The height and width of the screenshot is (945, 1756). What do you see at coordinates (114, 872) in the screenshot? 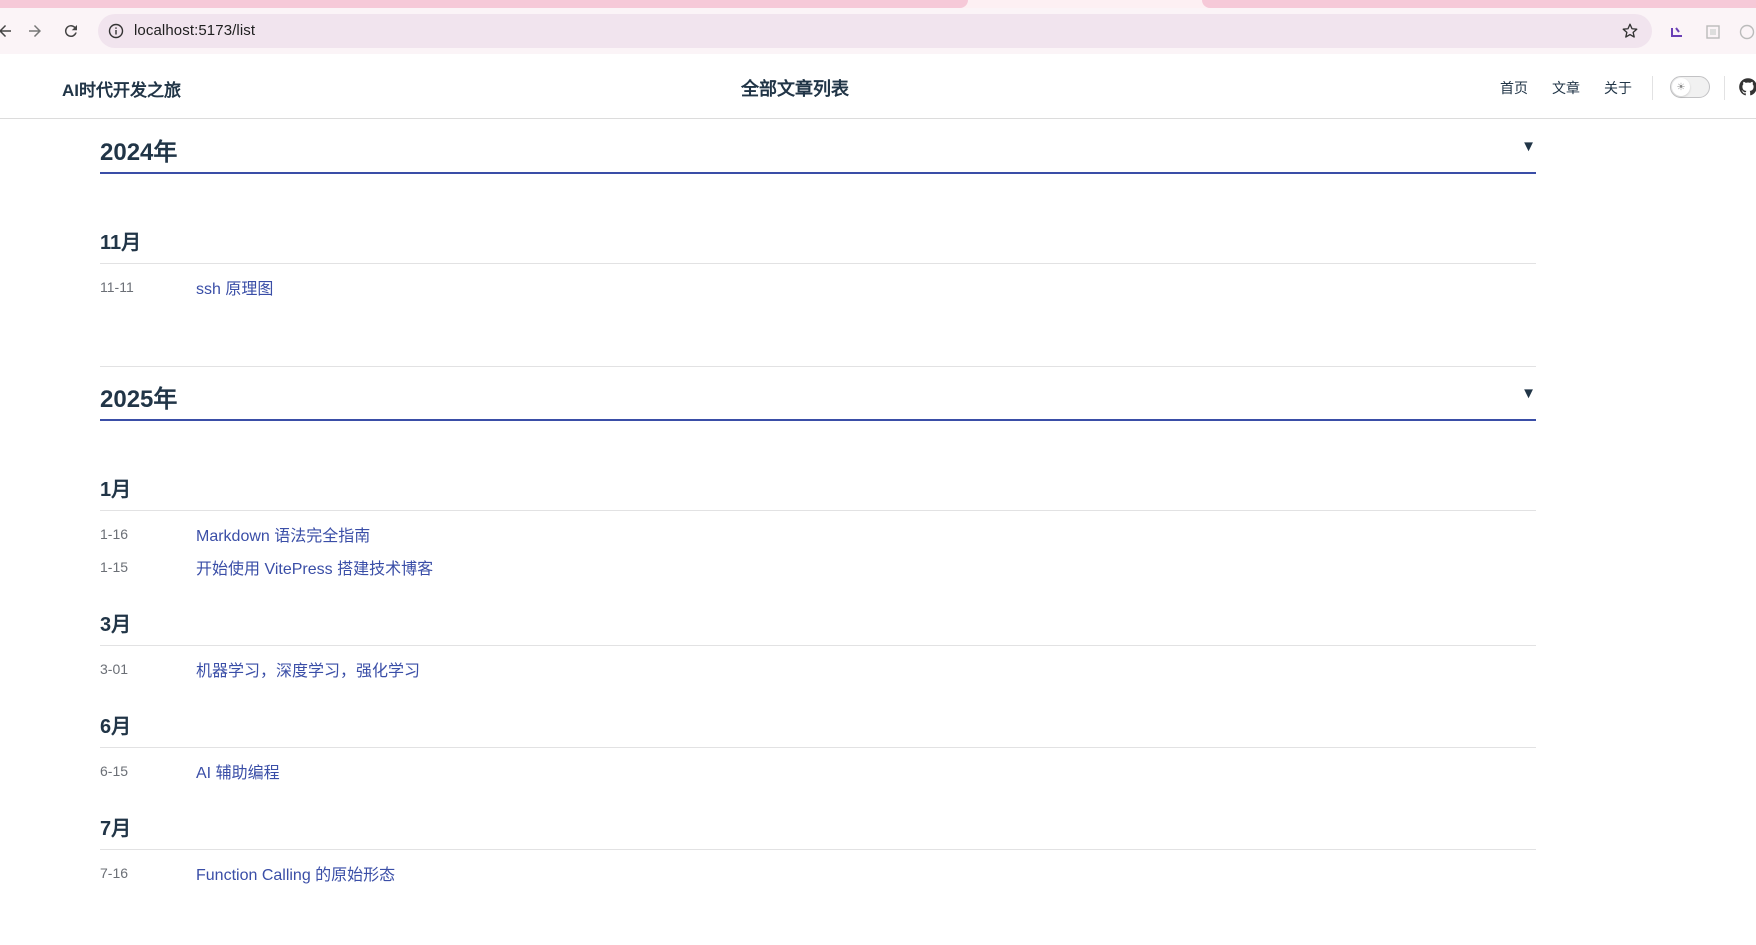
I see `post-date: 7-16` at bounding box center [114, 872].